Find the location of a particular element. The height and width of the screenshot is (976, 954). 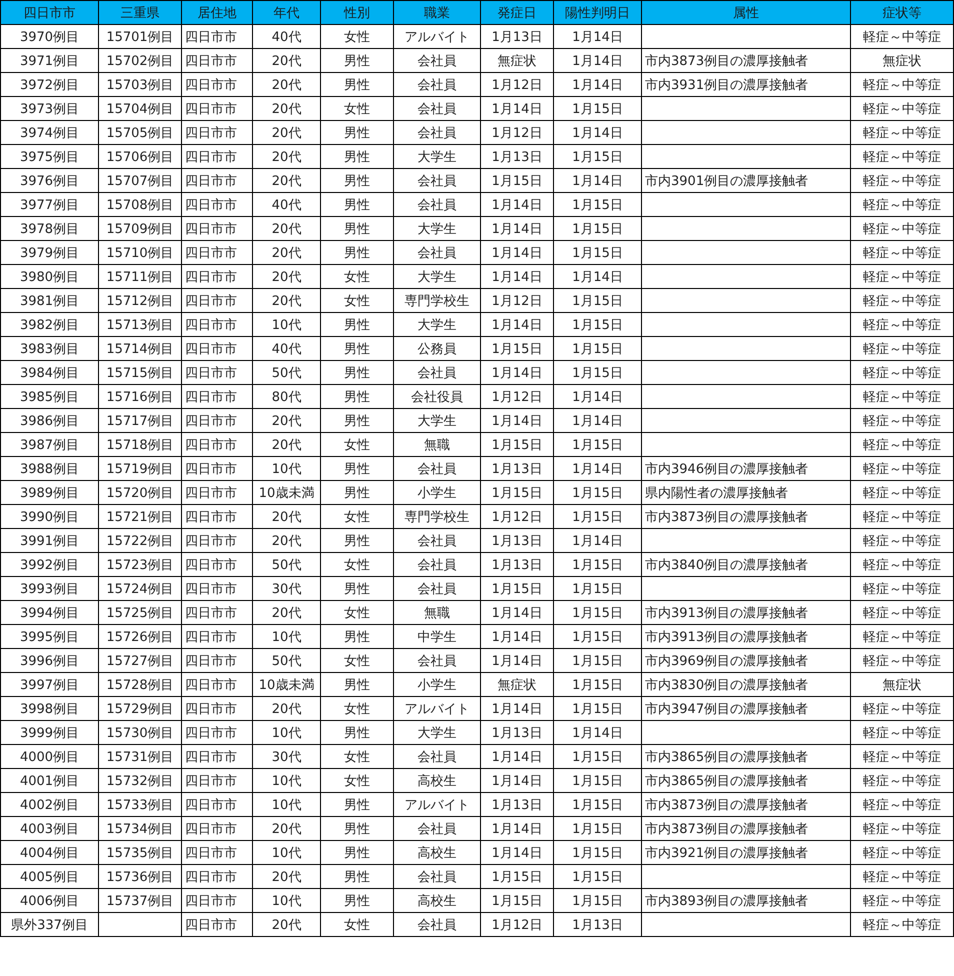

table-cell: 3991例目 is located at coordinates (49, 540).